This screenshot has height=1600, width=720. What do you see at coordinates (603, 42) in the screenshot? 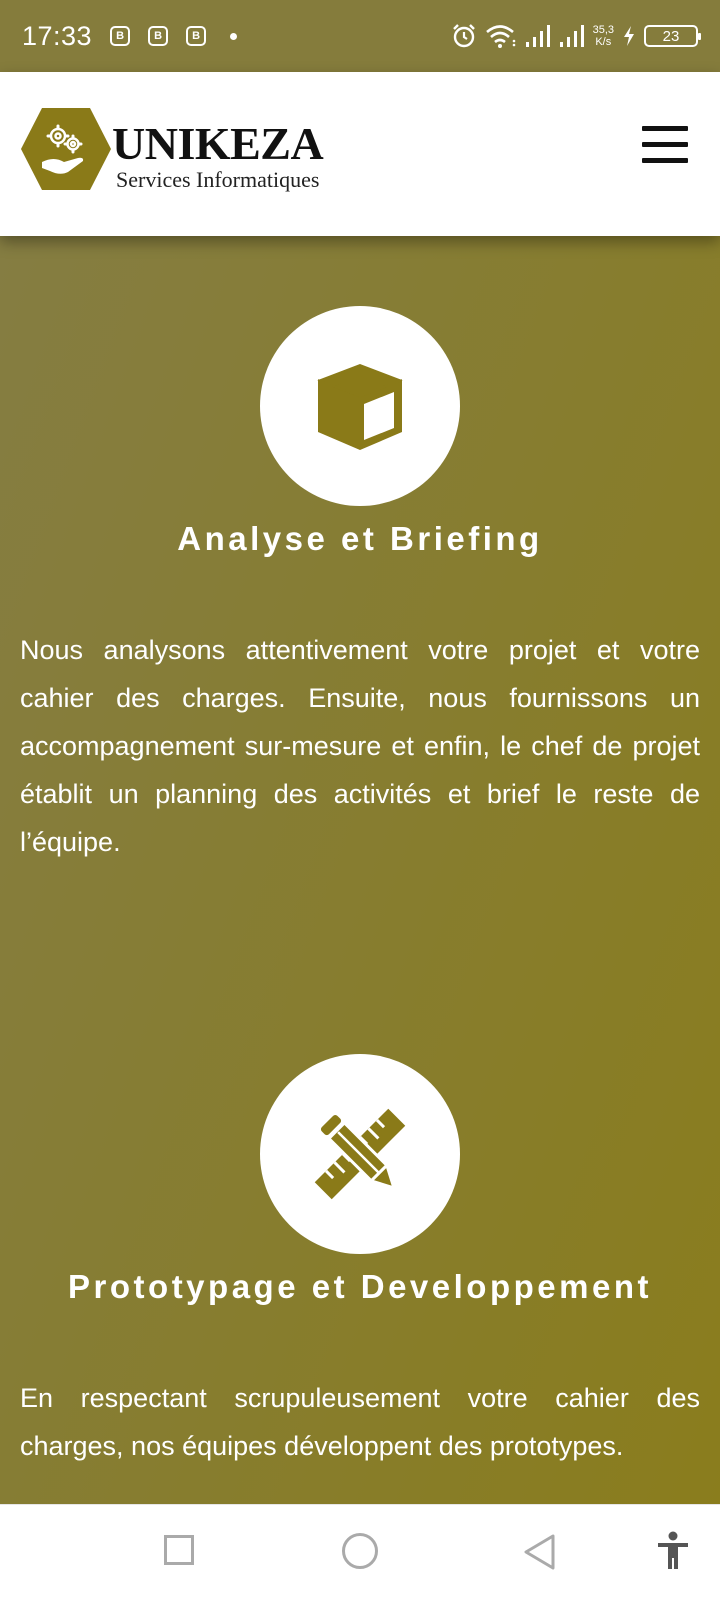
I see `network-speed-unit: K/s` at bounding box center [603, 42].